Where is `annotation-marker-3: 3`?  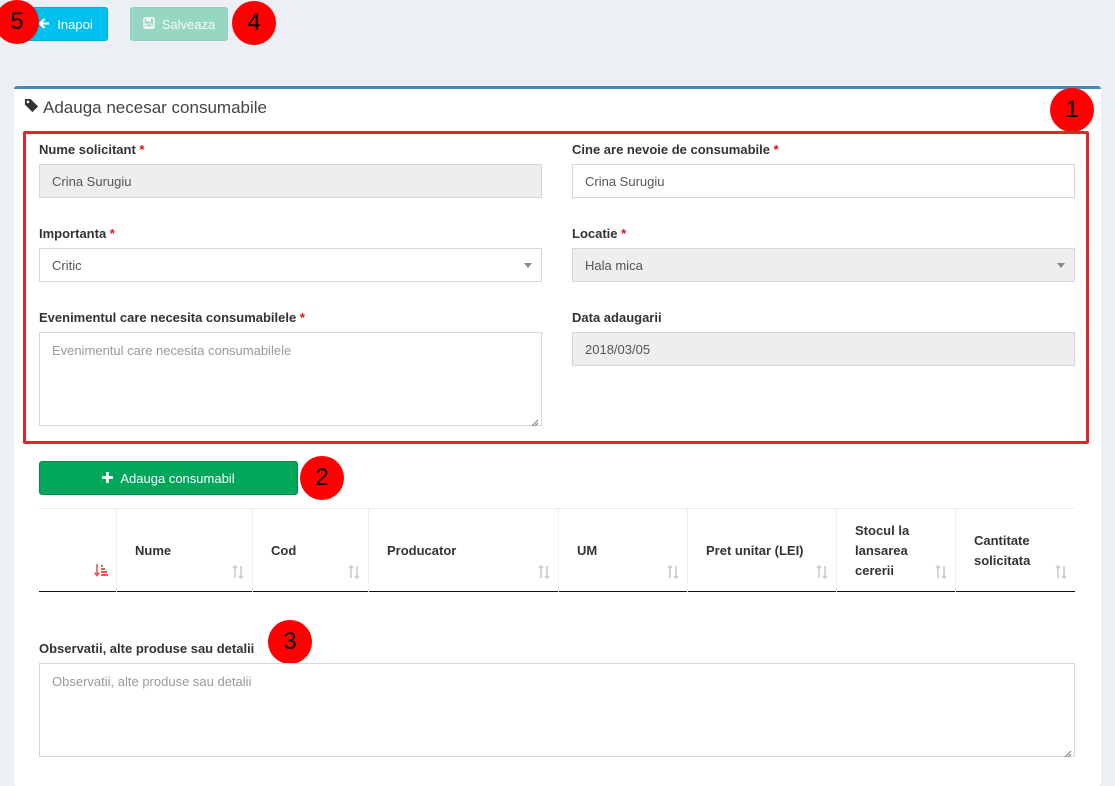 annotation-marker-3: 3 is located at coordinates (290, 642).